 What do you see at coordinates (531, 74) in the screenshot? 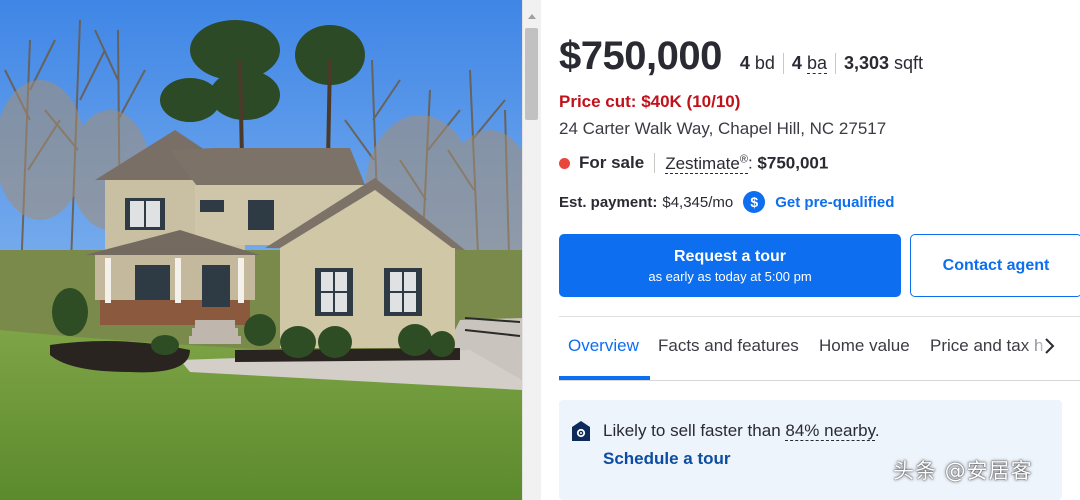
I see `scroll-thumb` at bounding box center [531, 74].